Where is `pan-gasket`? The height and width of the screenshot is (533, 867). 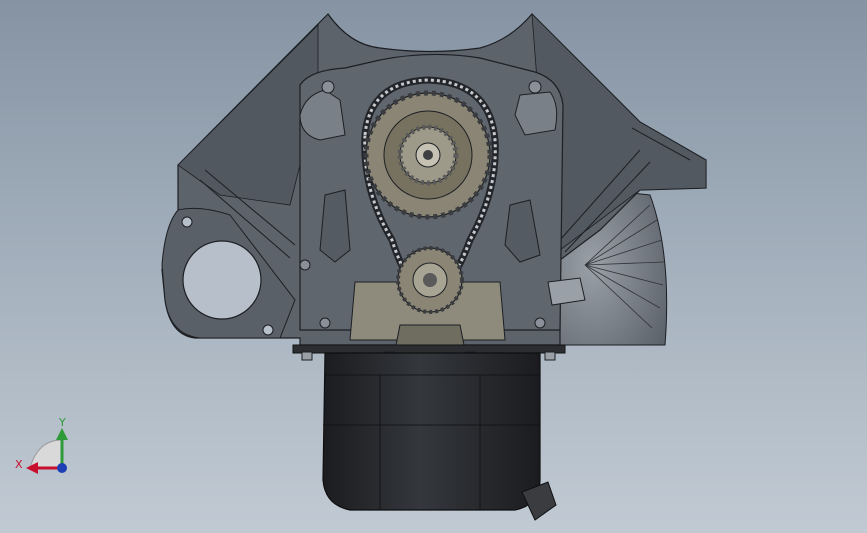
pan-gasket is located at coordinates (429, 349).